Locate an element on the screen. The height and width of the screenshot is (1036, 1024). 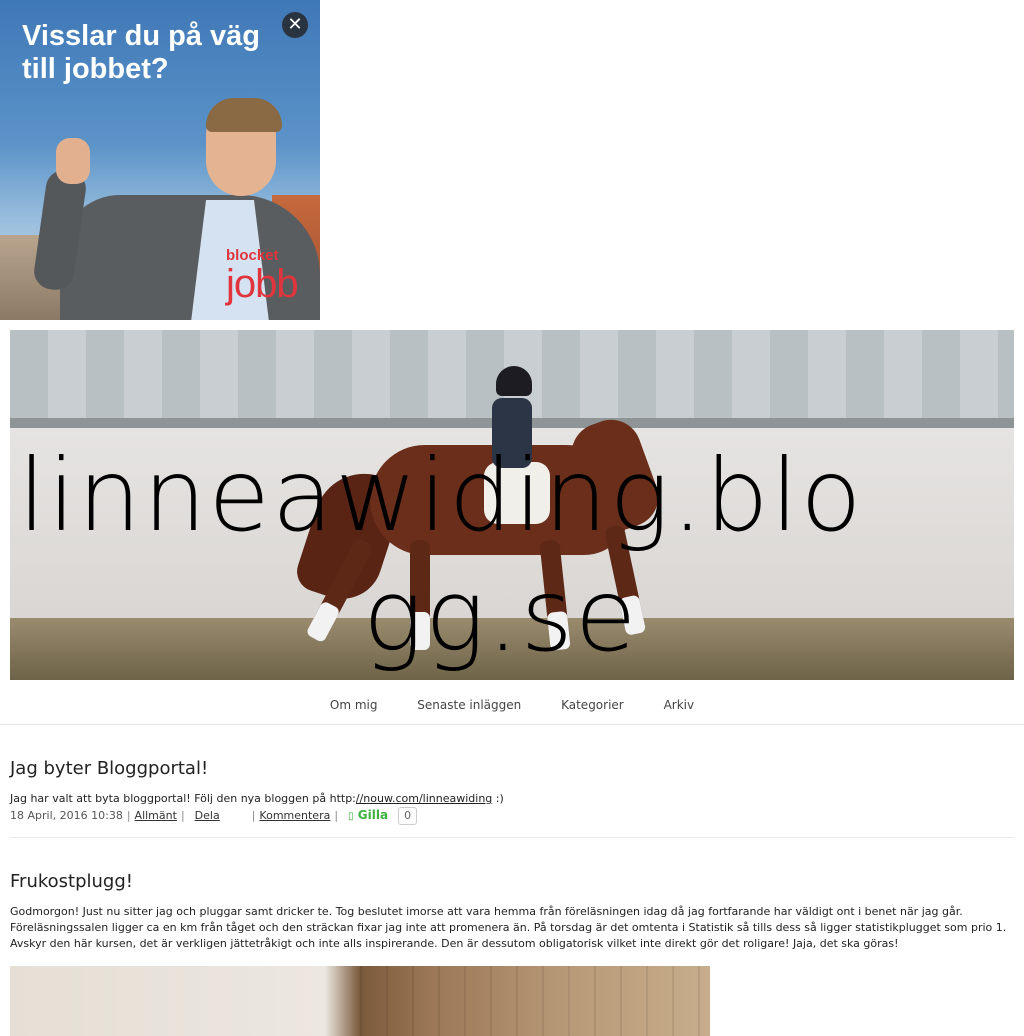
post-date: 18 April, 2016 10:38 is located at coordinates (66, 815).